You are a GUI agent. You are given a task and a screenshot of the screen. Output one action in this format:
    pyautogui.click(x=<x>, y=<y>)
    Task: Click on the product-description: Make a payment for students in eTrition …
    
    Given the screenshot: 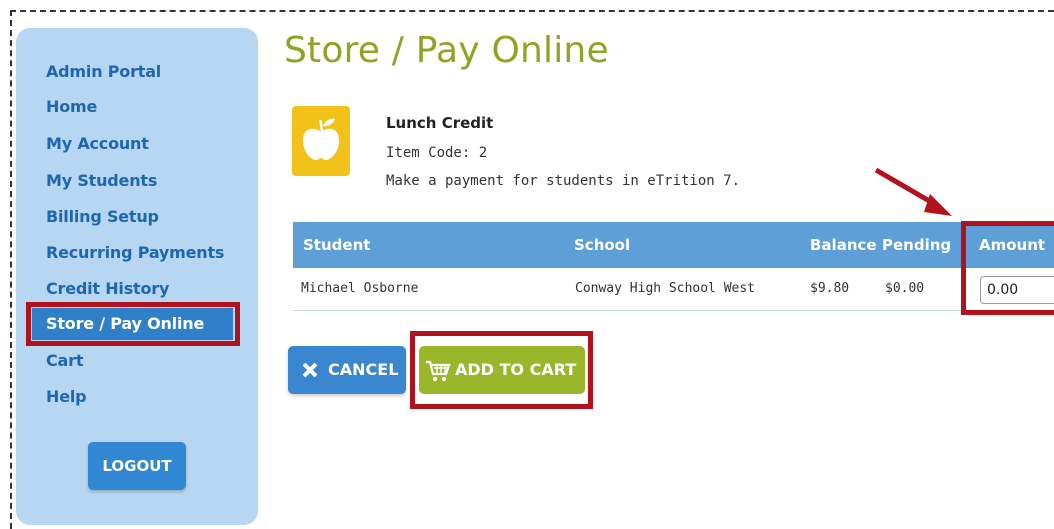 What is the action you would take?
    pyautogui.click(x=563, y=181)
    